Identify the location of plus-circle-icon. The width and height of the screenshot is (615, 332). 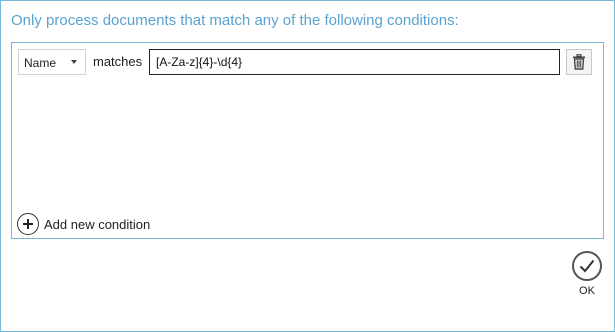
(28, 224).